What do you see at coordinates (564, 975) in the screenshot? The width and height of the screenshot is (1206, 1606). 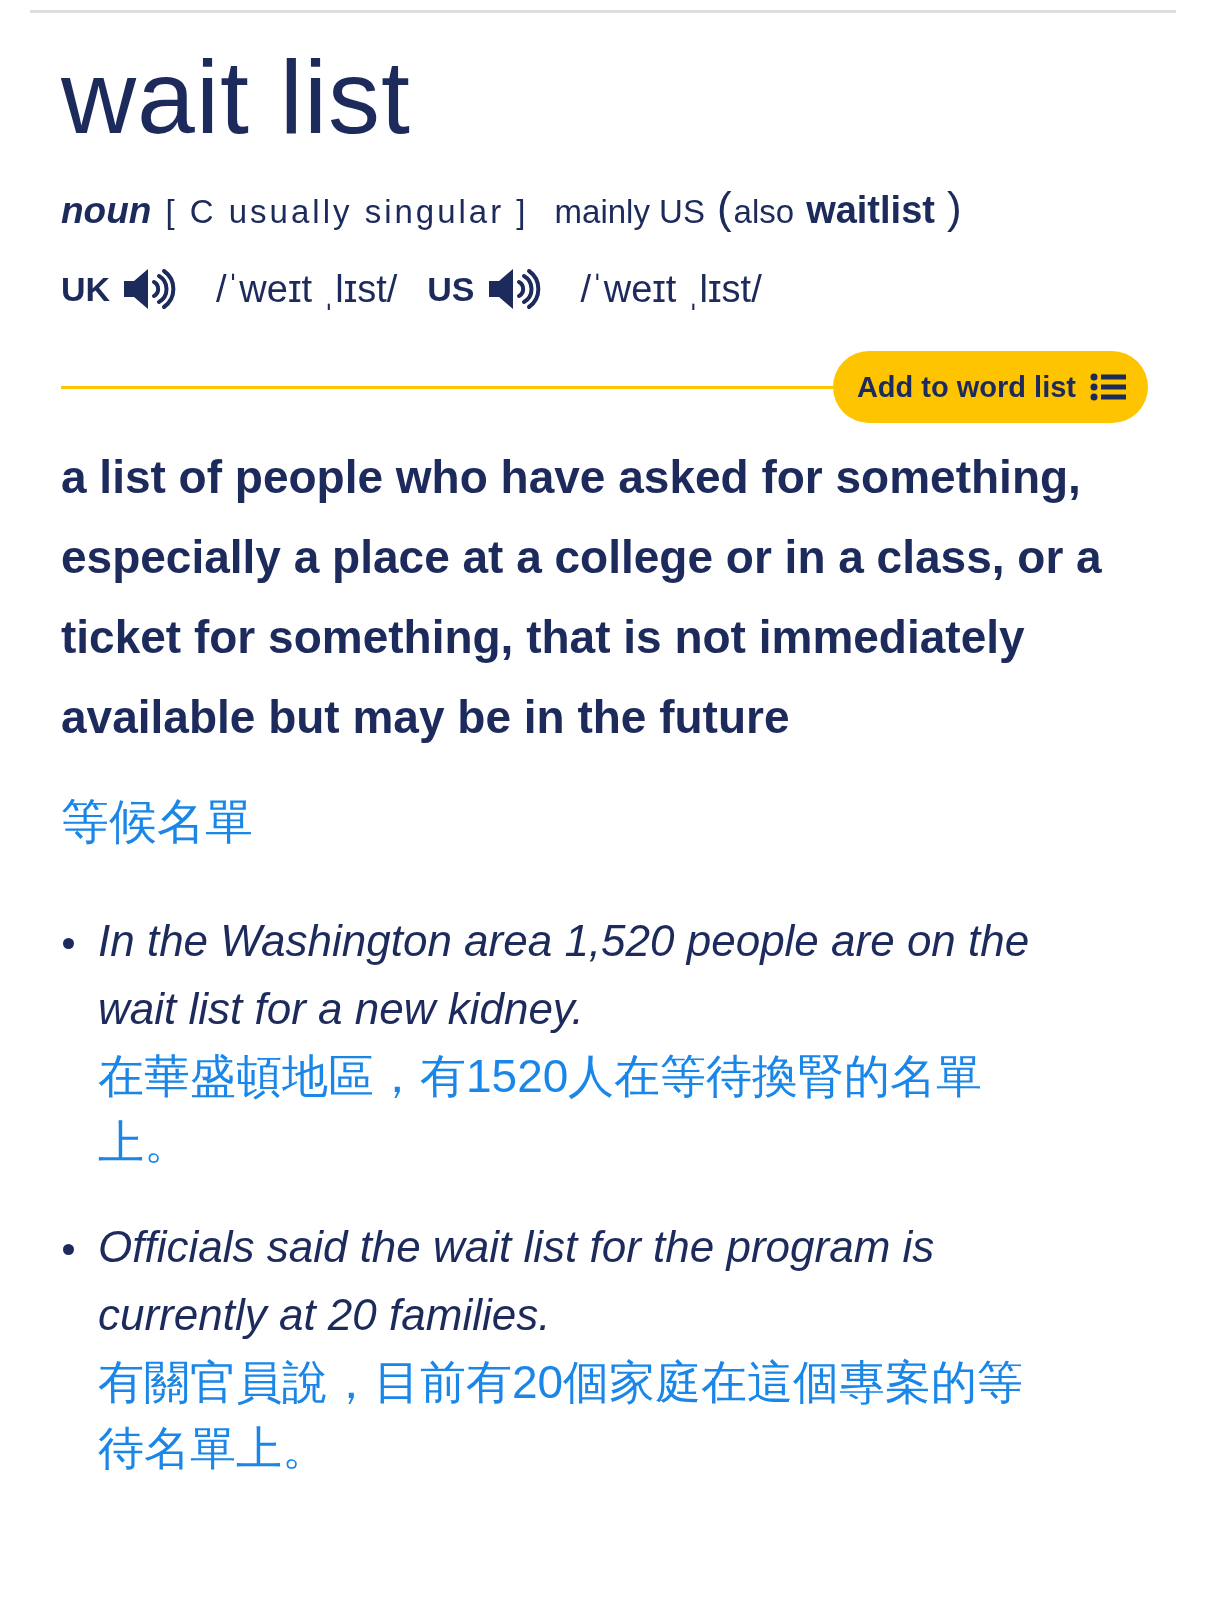 I see `example-sentence: In the Washington area 1,520 people are on the wait list for a new kidney.` at bounding box center [564, 975].